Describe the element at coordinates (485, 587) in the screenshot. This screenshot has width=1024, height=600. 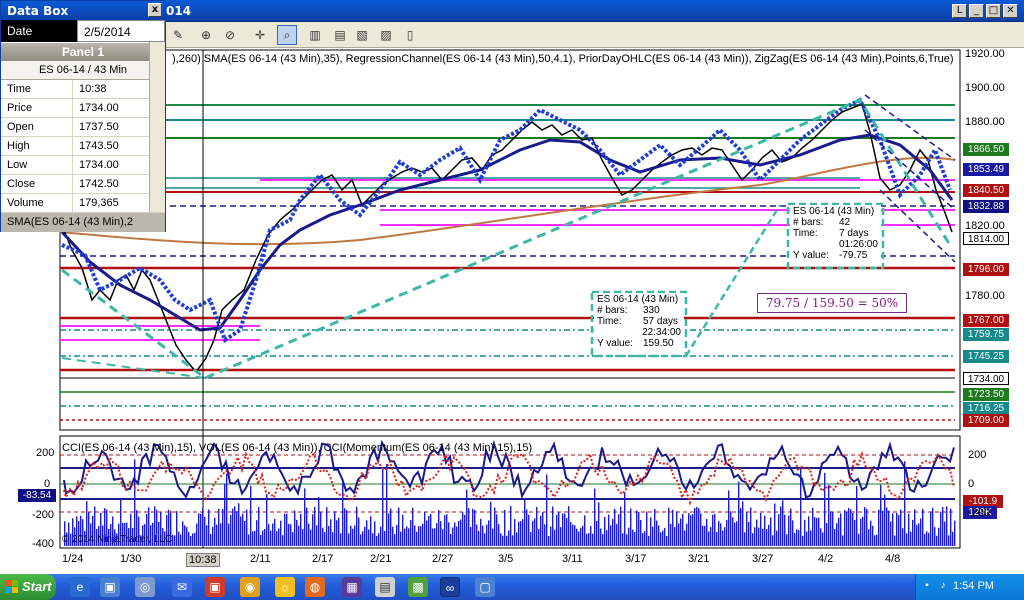
I see `app-icon: ▢` at that location.